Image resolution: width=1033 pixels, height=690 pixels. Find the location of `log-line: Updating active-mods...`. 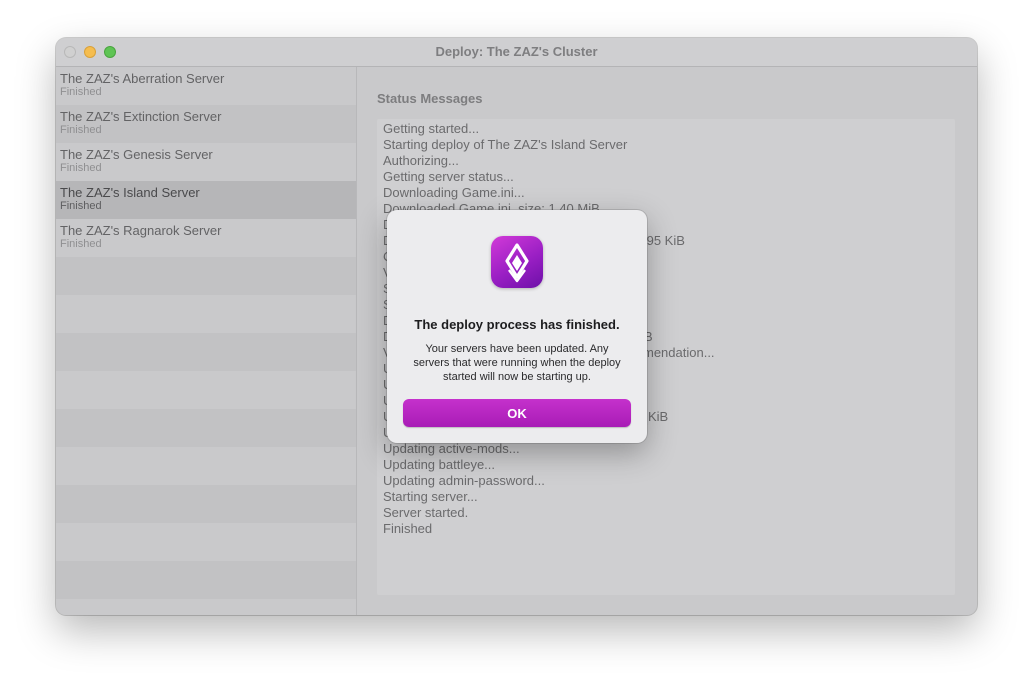

log-line: Updating active-mods... is located at coordinates (451, 448).